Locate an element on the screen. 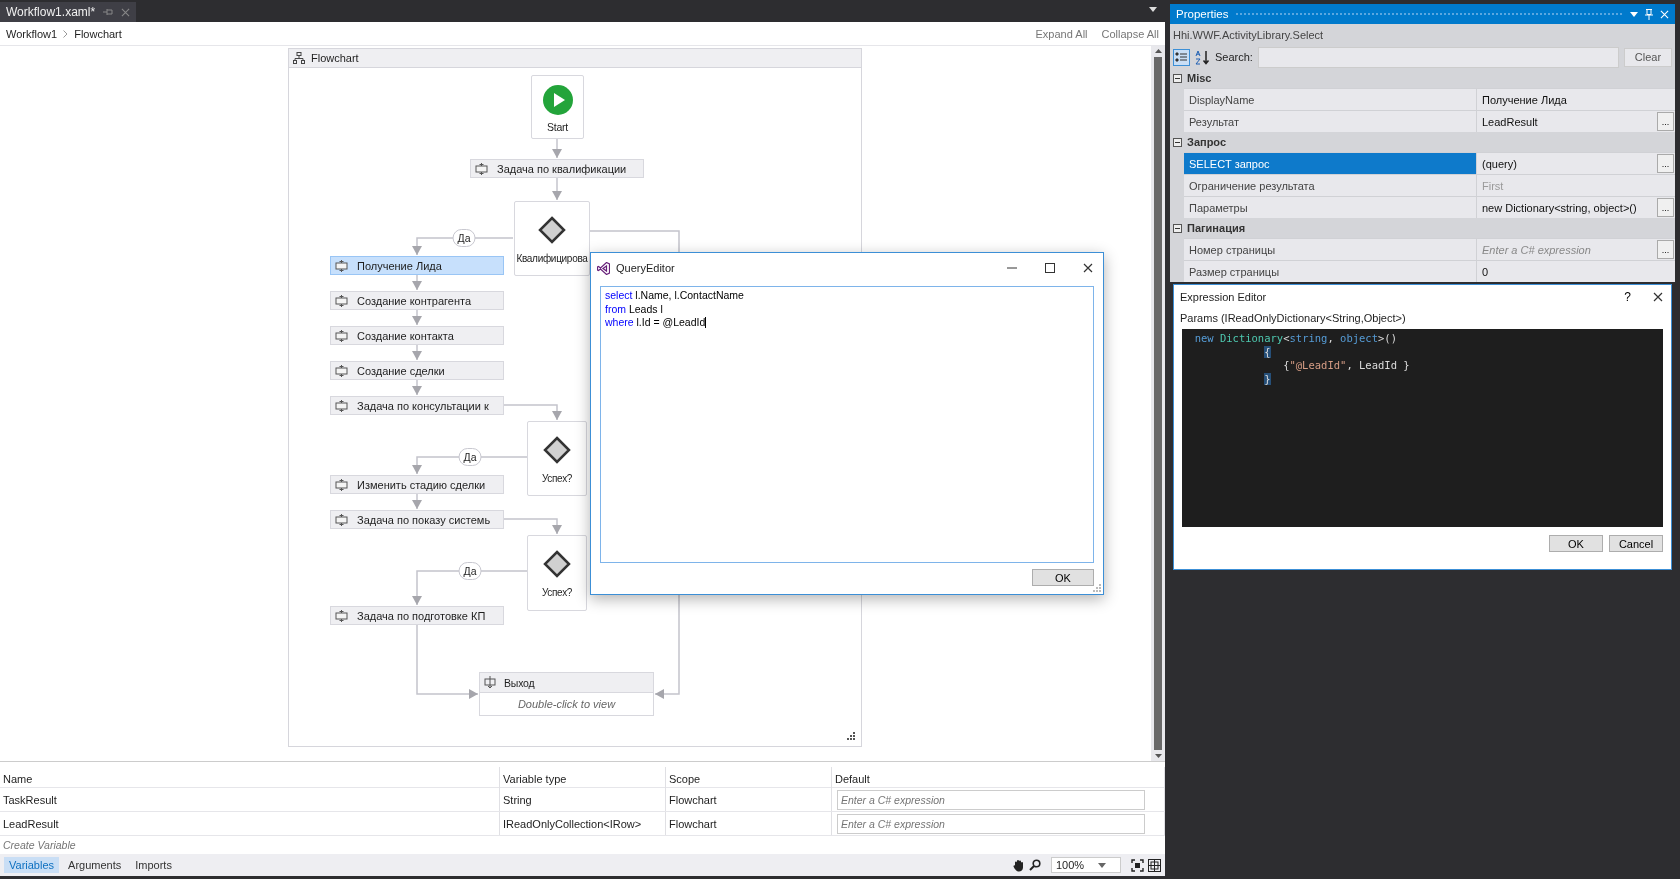  node-label: Start is located at coordinates (557, 127).